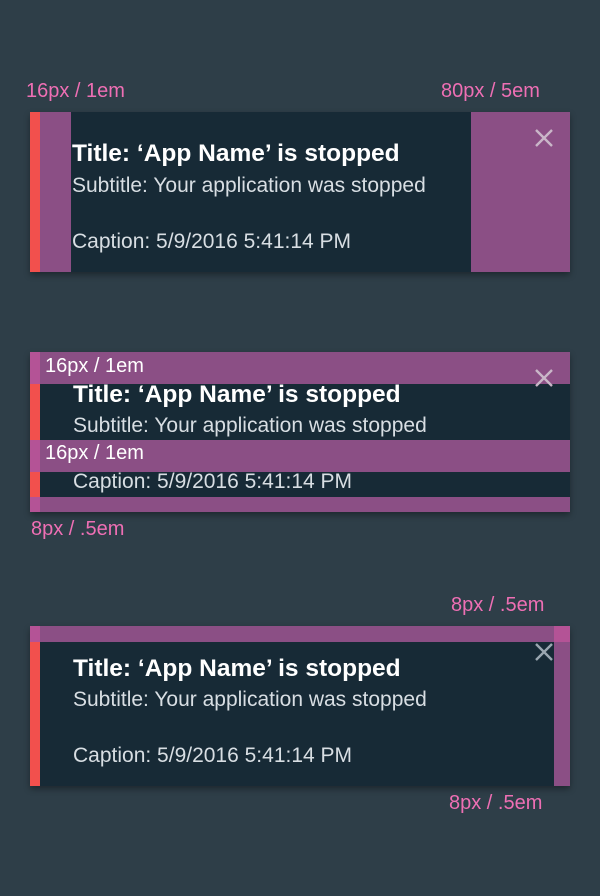  What do you see at coordinates (55, 192) in the screenshot?
I see `left-padding-overlay` at bounding box center [55, 192].